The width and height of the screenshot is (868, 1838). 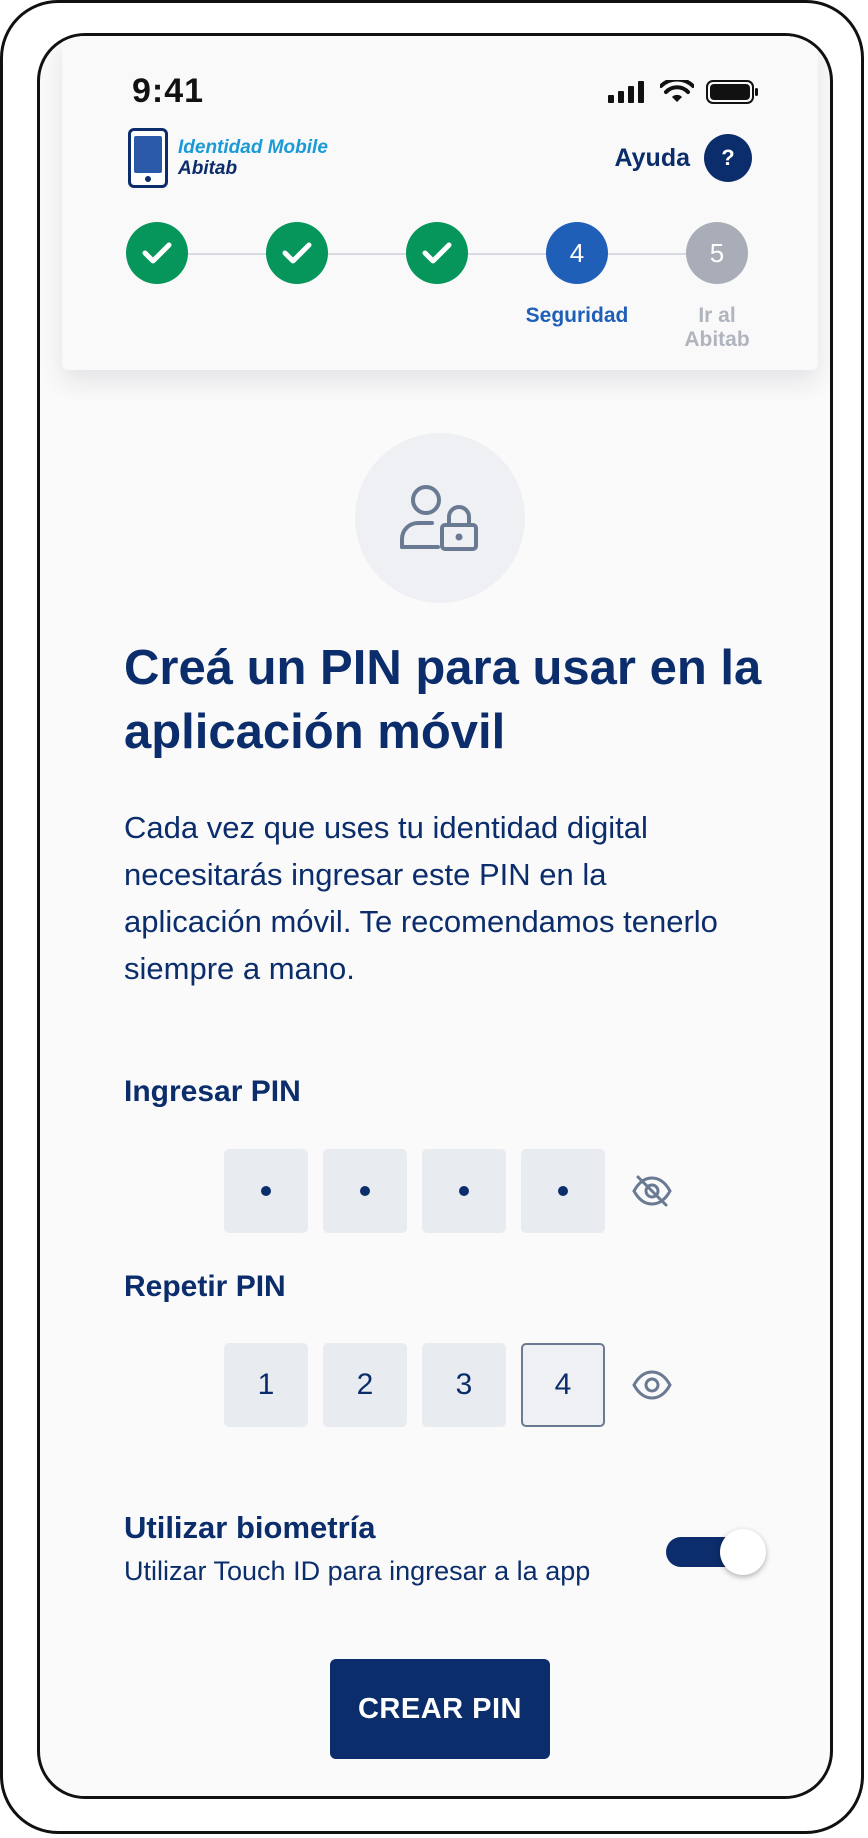 What do you see at coordinates (266, 1385) in the screenshot?
I see `repeat-pin-digit-1: 1` at bounding box center [266, 1385].